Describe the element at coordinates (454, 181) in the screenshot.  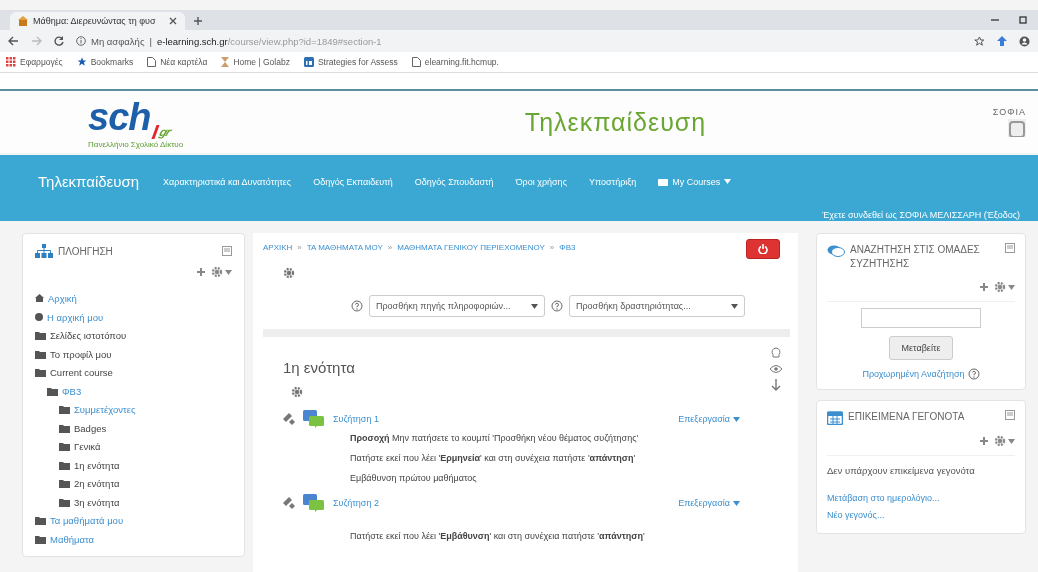
I see `nav-link: Οδηγός Σπουδαστή` at that location.